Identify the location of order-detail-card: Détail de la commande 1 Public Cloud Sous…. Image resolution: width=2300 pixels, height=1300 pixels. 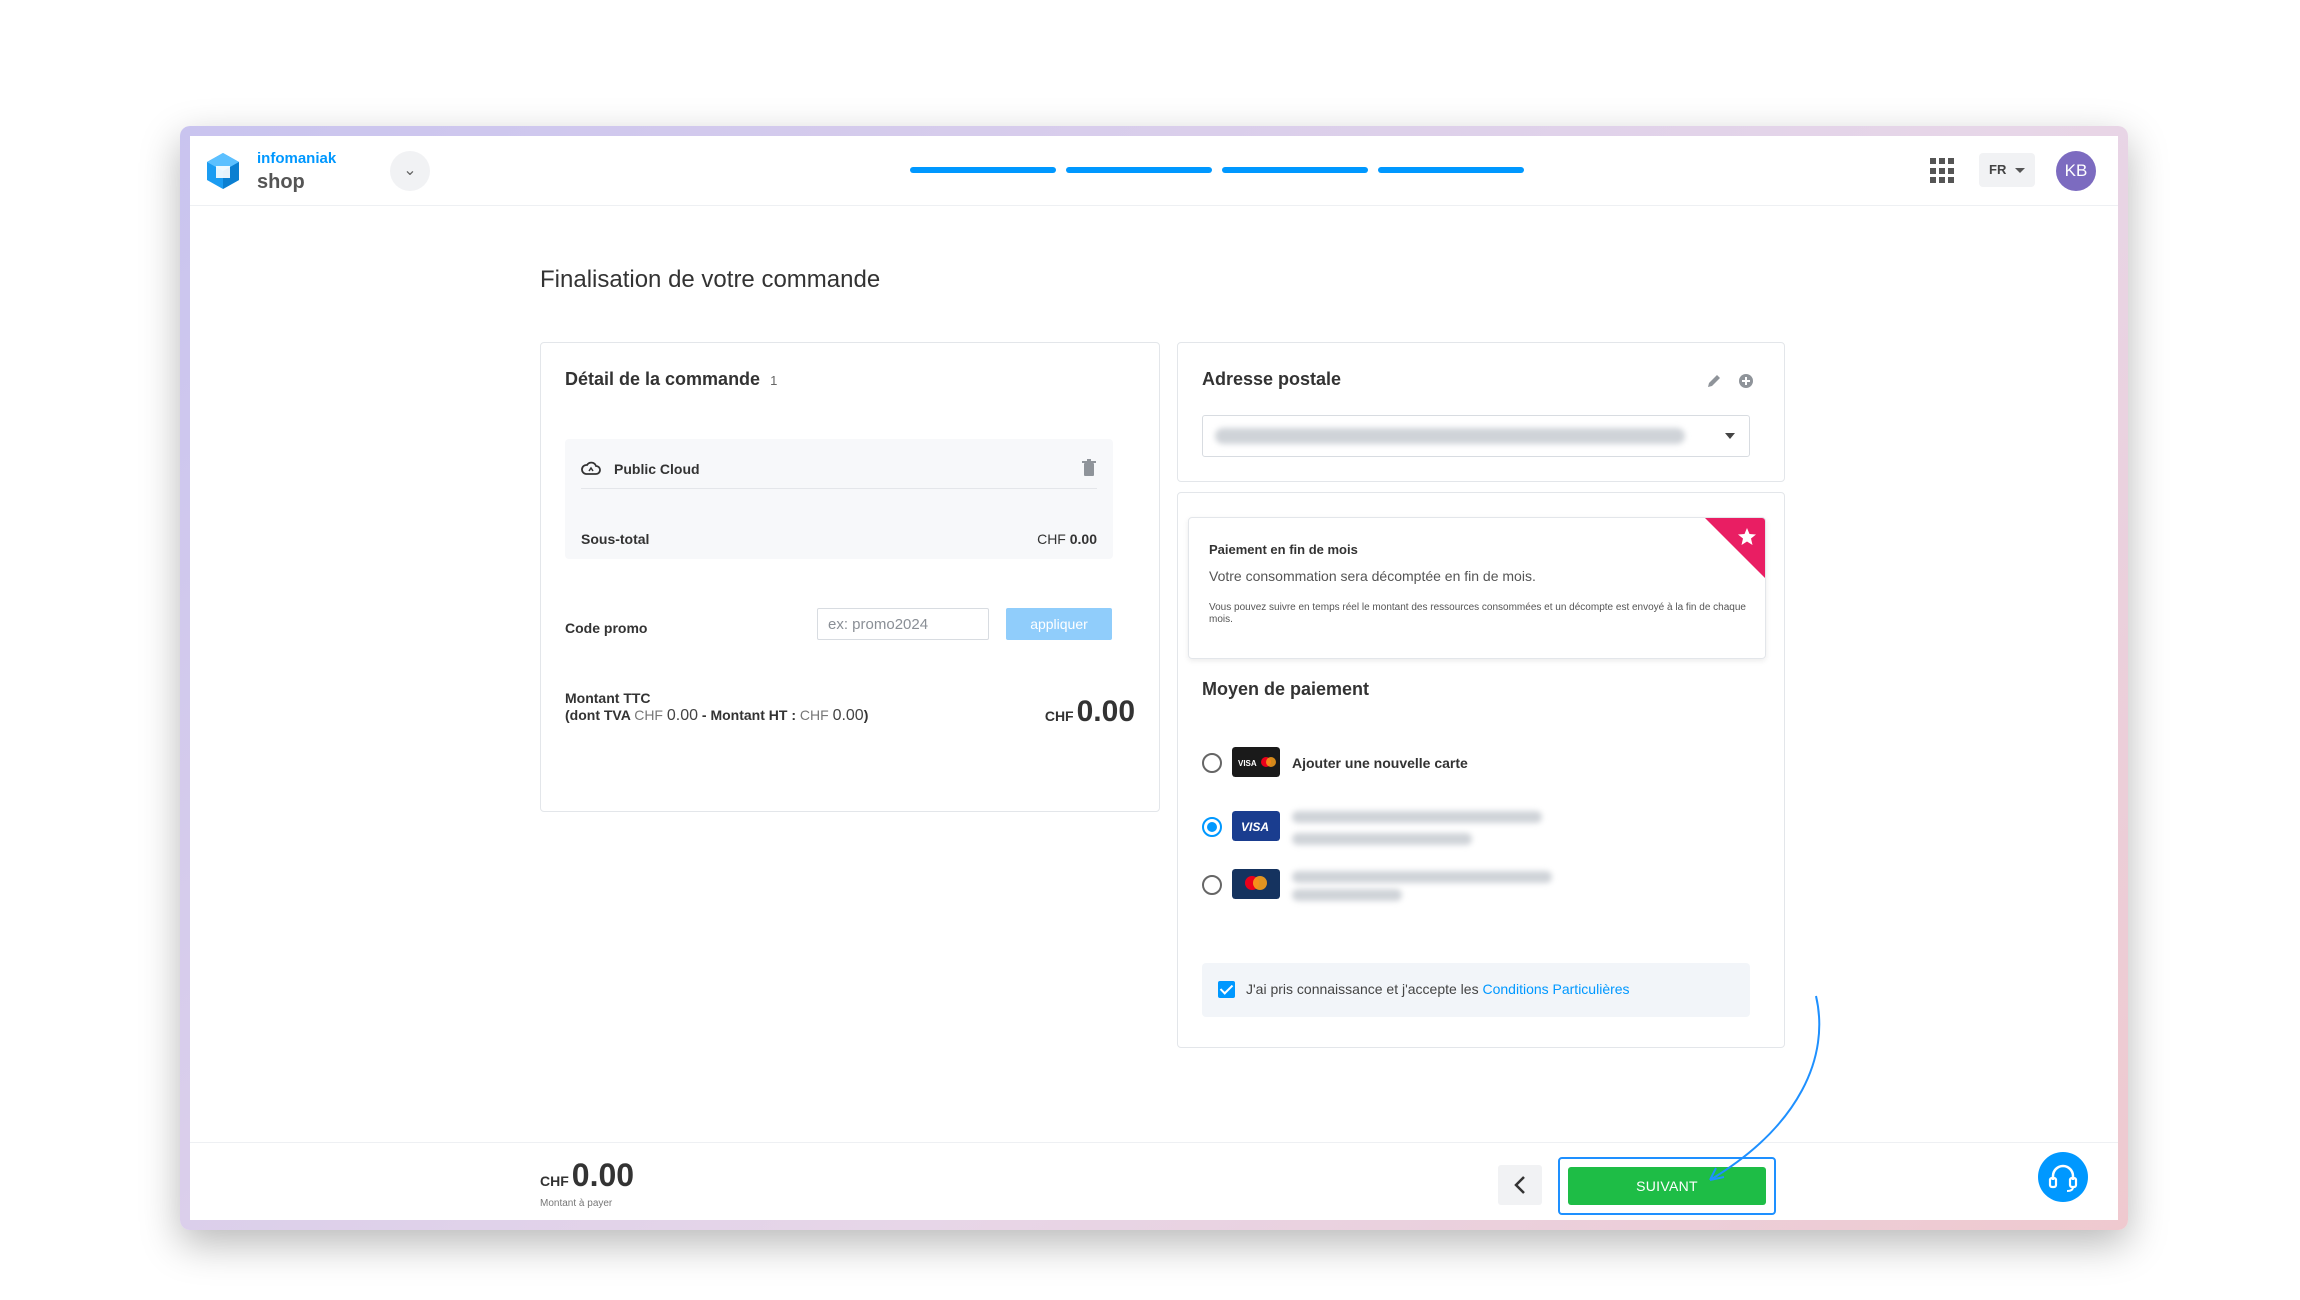
(850, 577).